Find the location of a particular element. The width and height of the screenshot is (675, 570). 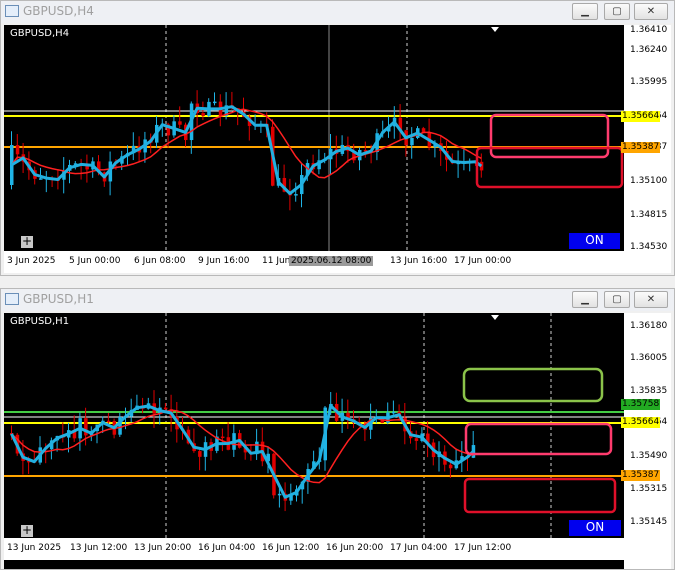

price-tick-label: 1.36180 is located at coordinates (649, 326).